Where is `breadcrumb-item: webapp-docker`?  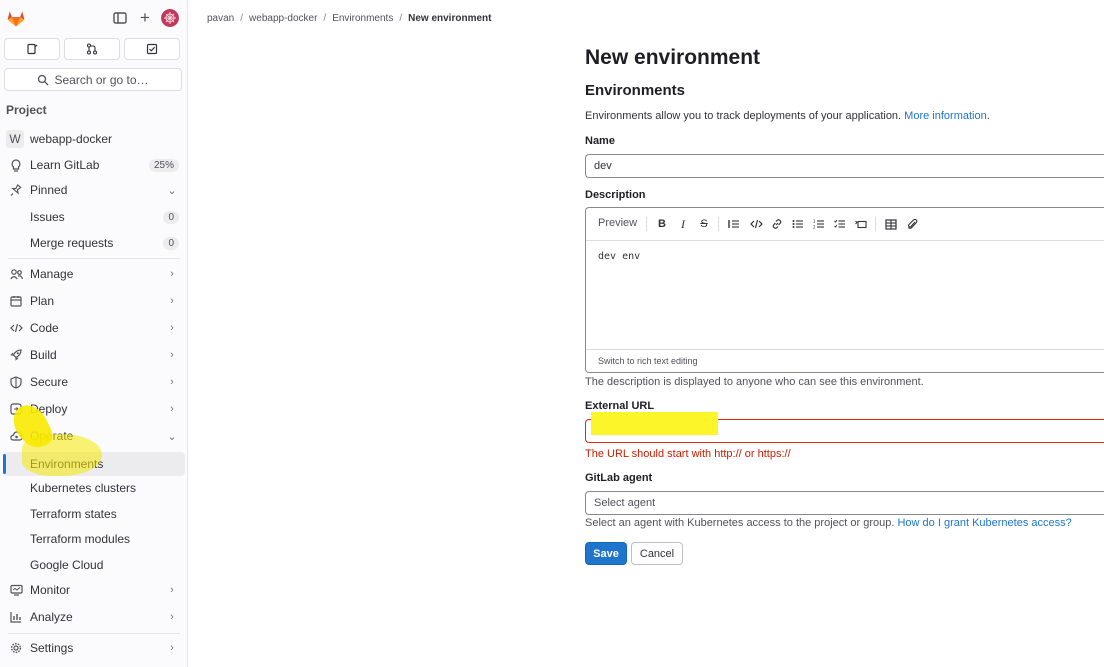
breadcrumb-item: webapp-docker is located at coordinates (283, 18).